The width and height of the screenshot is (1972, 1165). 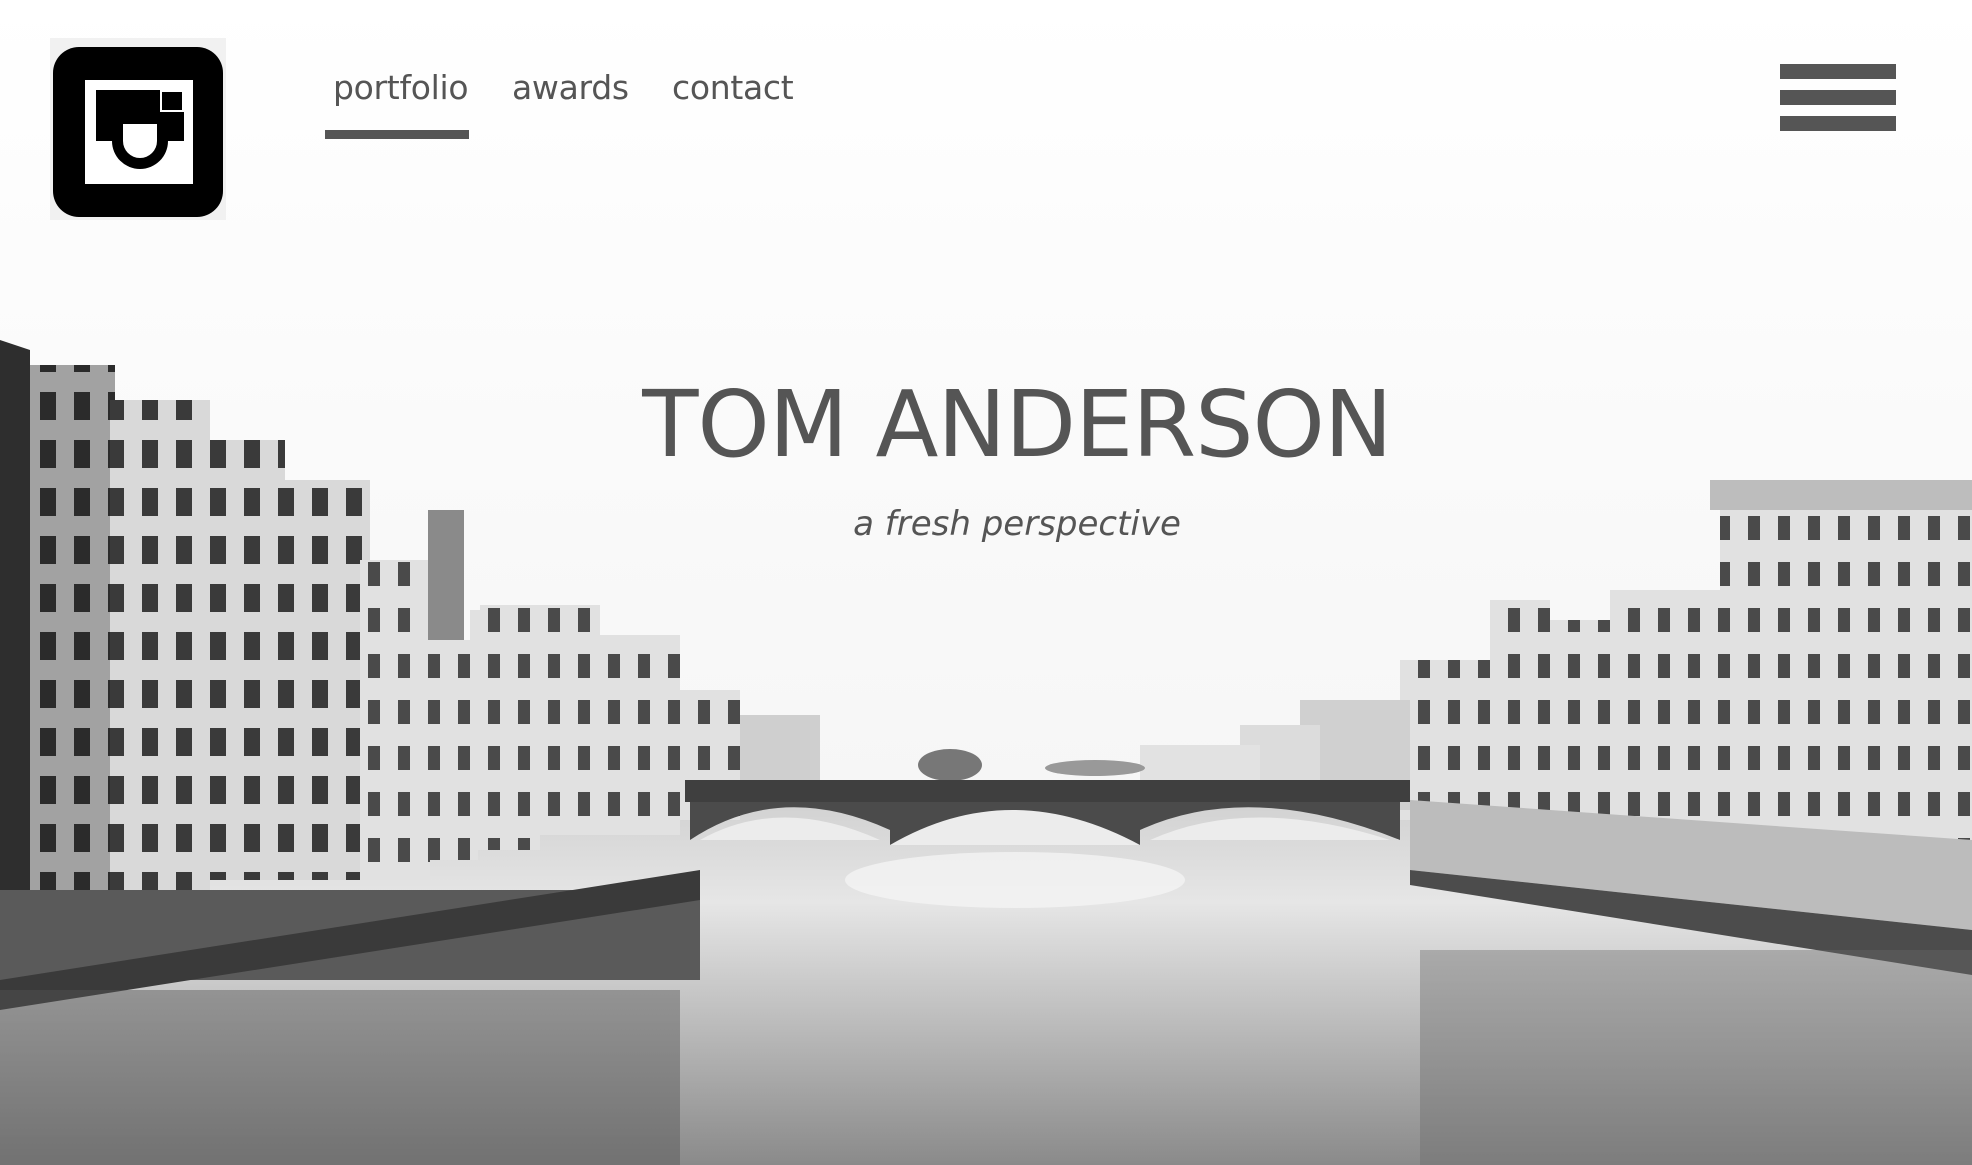 I want to click on logo, so click(x=138, y=129).